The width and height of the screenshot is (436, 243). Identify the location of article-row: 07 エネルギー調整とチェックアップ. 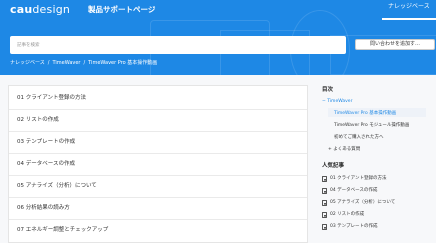
(158, 230).